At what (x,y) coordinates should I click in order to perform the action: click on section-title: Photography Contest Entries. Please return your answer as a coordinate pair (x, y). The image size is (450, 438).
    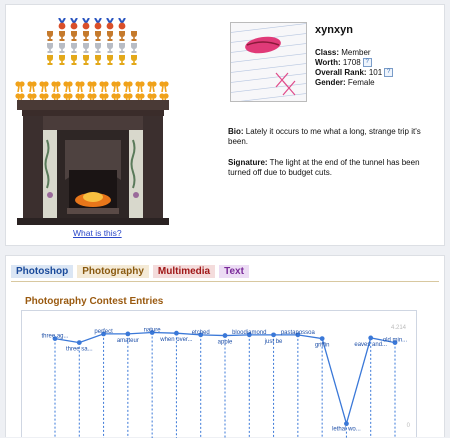
    Looking at the image, I should click on (94, 301).